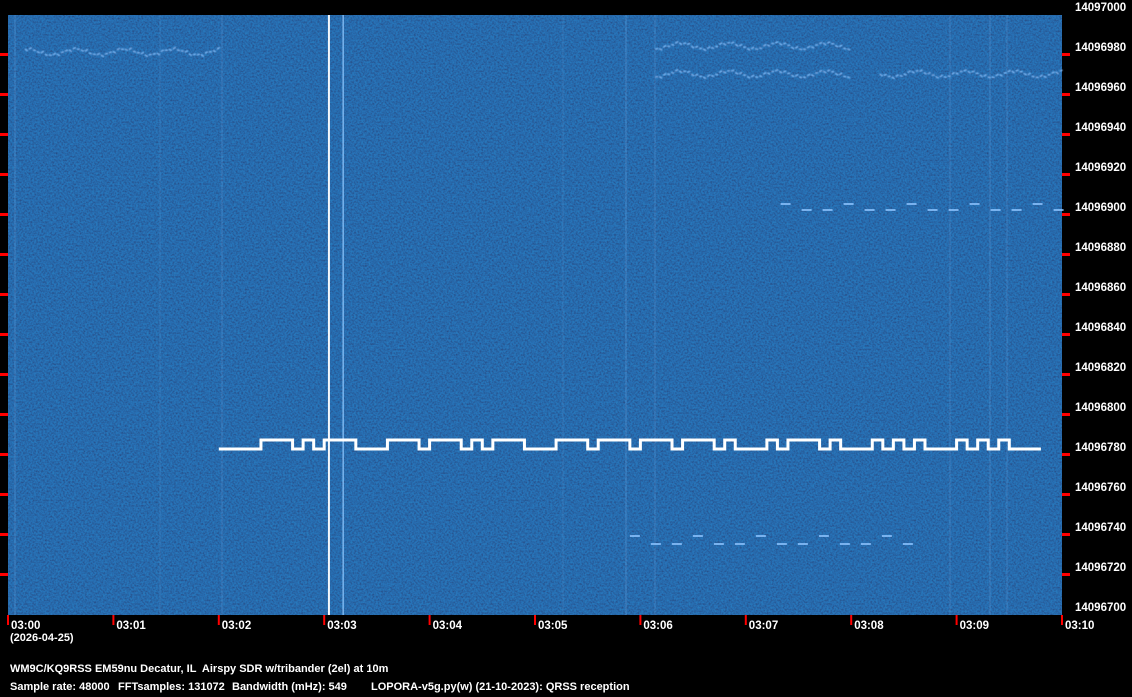 Image resolution: width=1132 pixels, height=697 pixels. I want to click on date-label: (2026-04-25), so click(42, 638).